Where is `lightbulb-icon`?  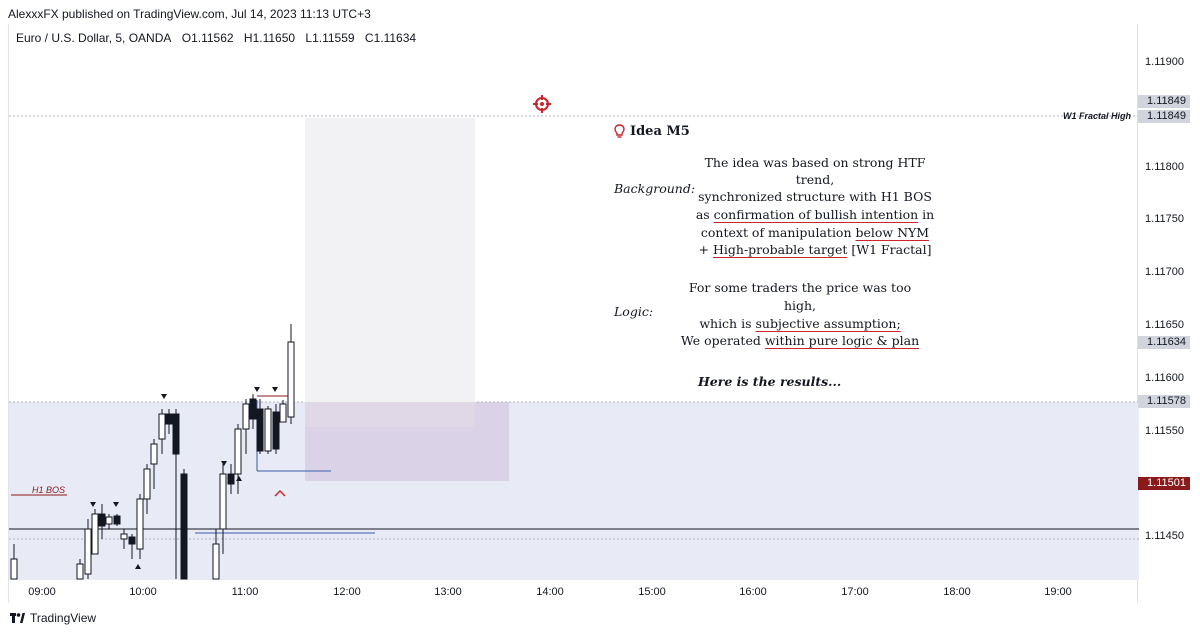
lightbulb-icon is located at coordinates (619, 131).